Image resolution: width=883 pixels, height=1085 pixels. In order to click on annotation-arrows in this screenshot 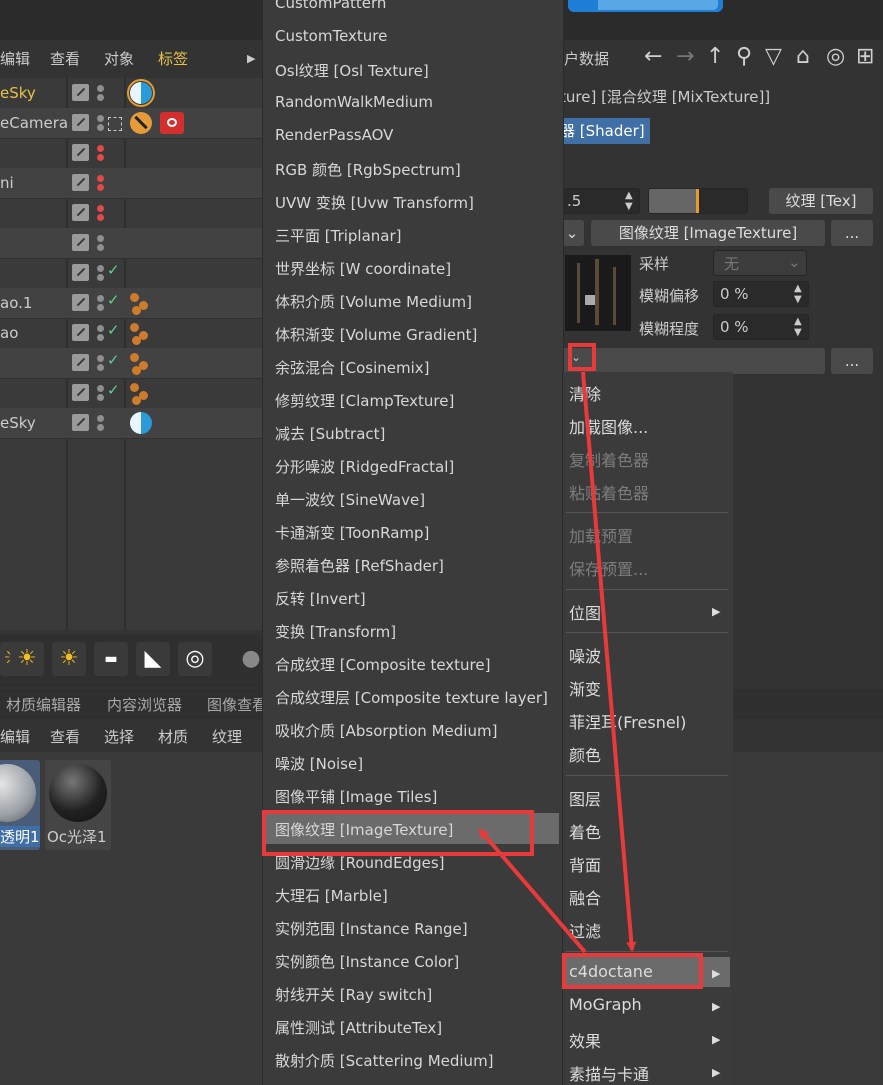, I will do `click(557, 662)`.